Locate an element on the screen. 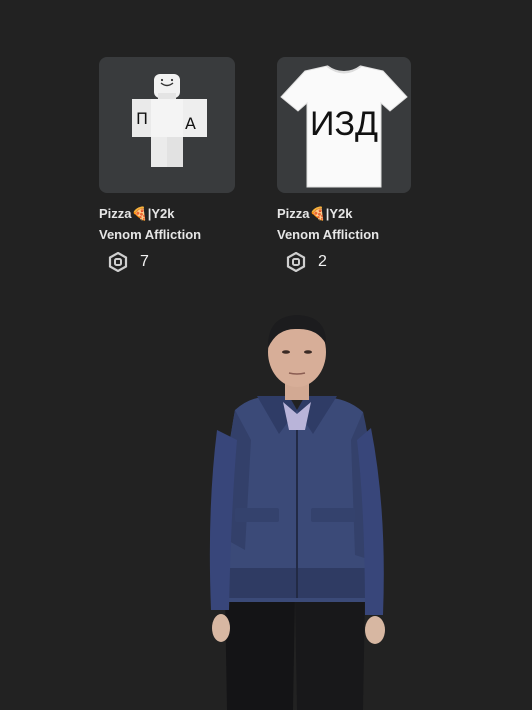  shirt-text: ИЗД is located at coordinates (344, 124).